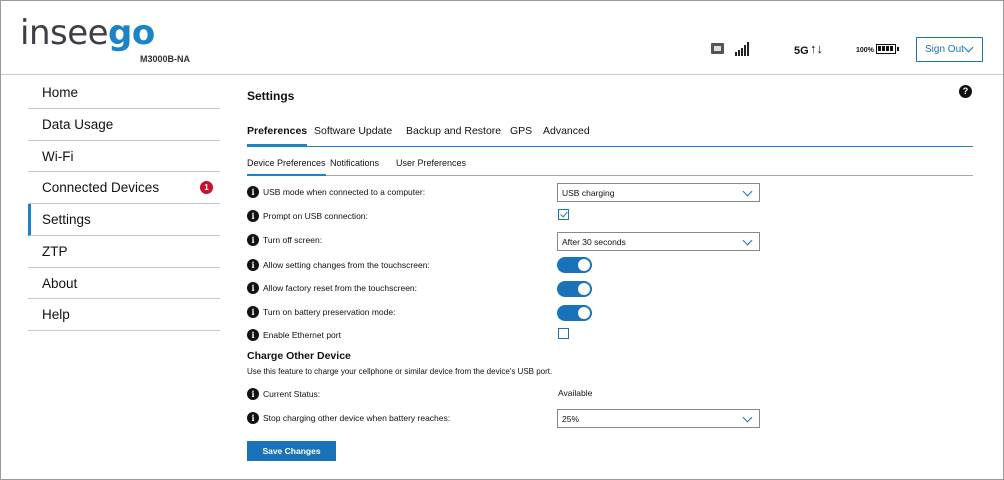  What do you see at coordinates (124, 125) in the screenshot?
I see `sidebar-item-data-usage: Data Usage` at bounding box center [124, 125].